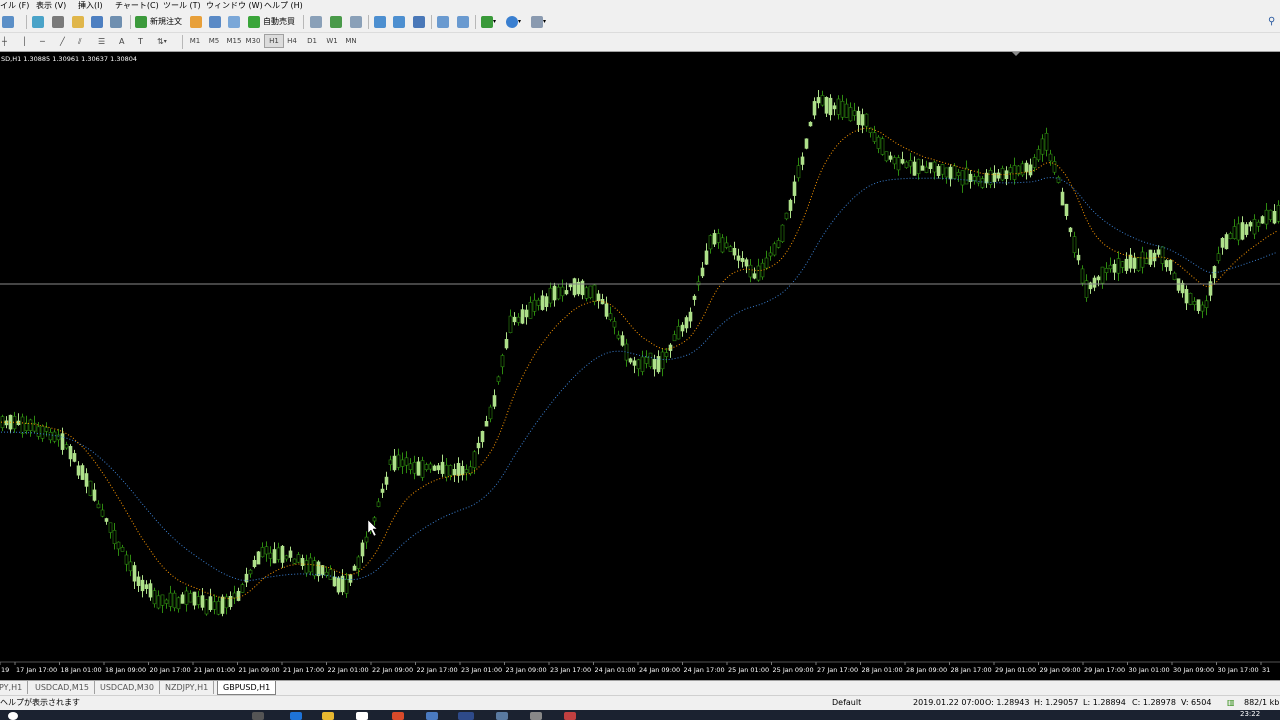 Image resolution: width=1280 pixels, height=720 pixels. I want to click on indicators-button: ▾, so click(488, 22).